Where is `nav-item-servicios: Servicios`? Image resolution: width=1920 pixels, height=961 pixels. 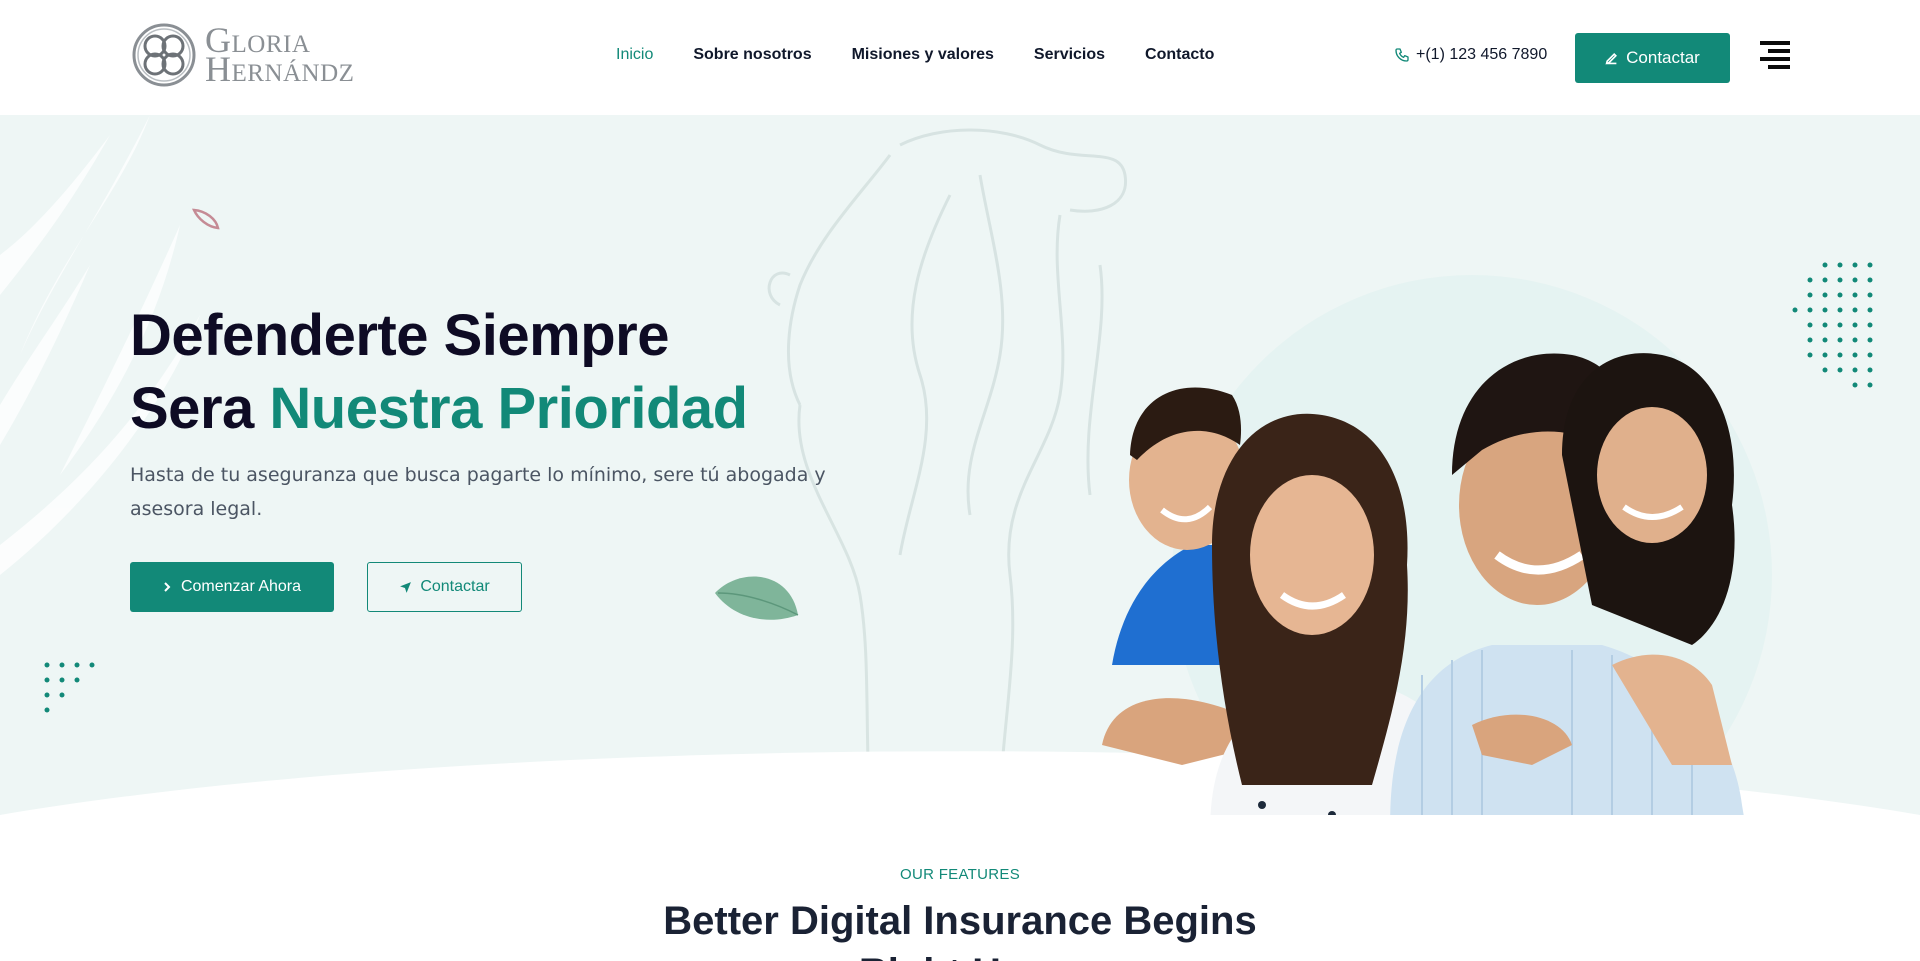
nav-item-servicios: Servicios is located at coordinates (1069, 55).